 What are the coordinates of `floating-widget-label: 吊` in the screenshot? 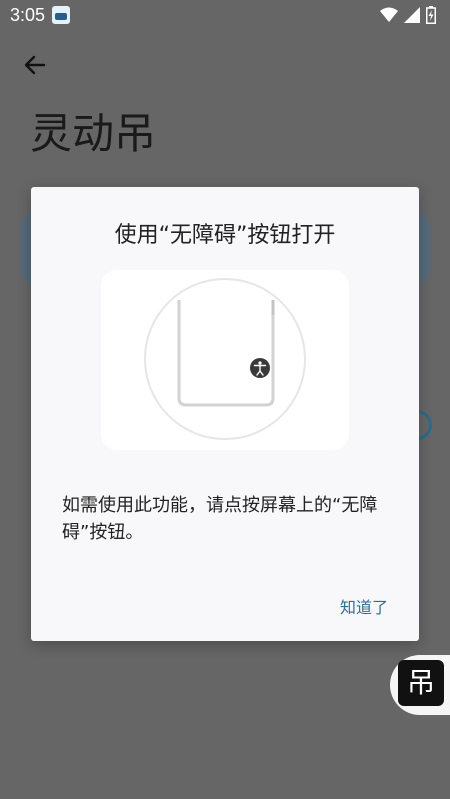 It's located at (421, 683).